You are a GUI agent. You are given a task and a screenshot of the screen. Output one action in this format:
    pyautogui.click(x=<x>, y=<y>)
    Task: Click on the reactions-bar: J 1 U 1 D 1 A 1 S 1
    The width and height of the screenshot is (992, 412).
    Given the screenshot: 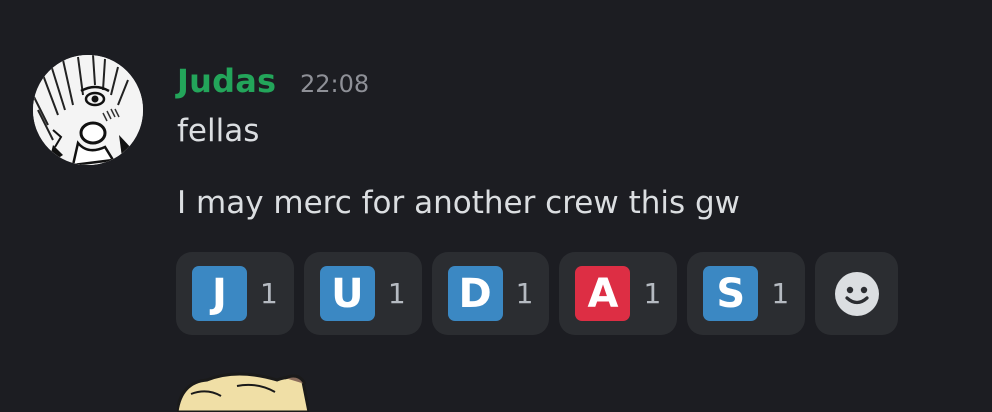 What is the action you would take?
    pyautogui.click(x=537, y=293)
    